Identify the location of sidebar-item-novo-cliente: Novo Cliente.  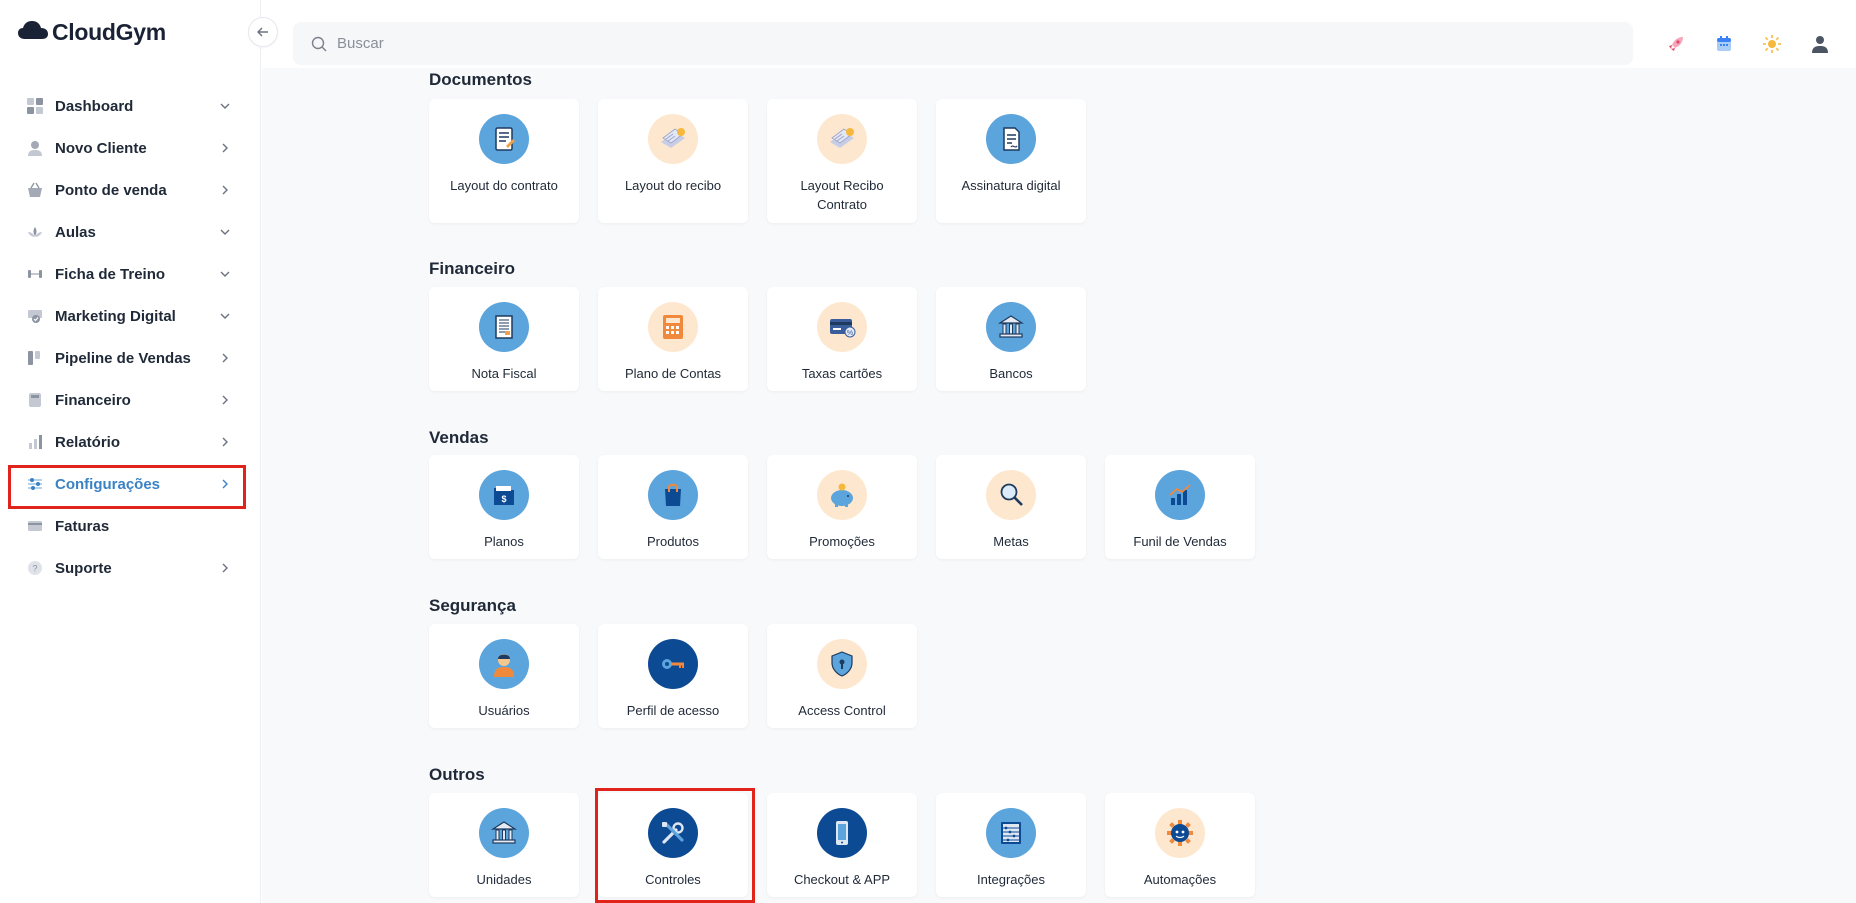
(130, 148).